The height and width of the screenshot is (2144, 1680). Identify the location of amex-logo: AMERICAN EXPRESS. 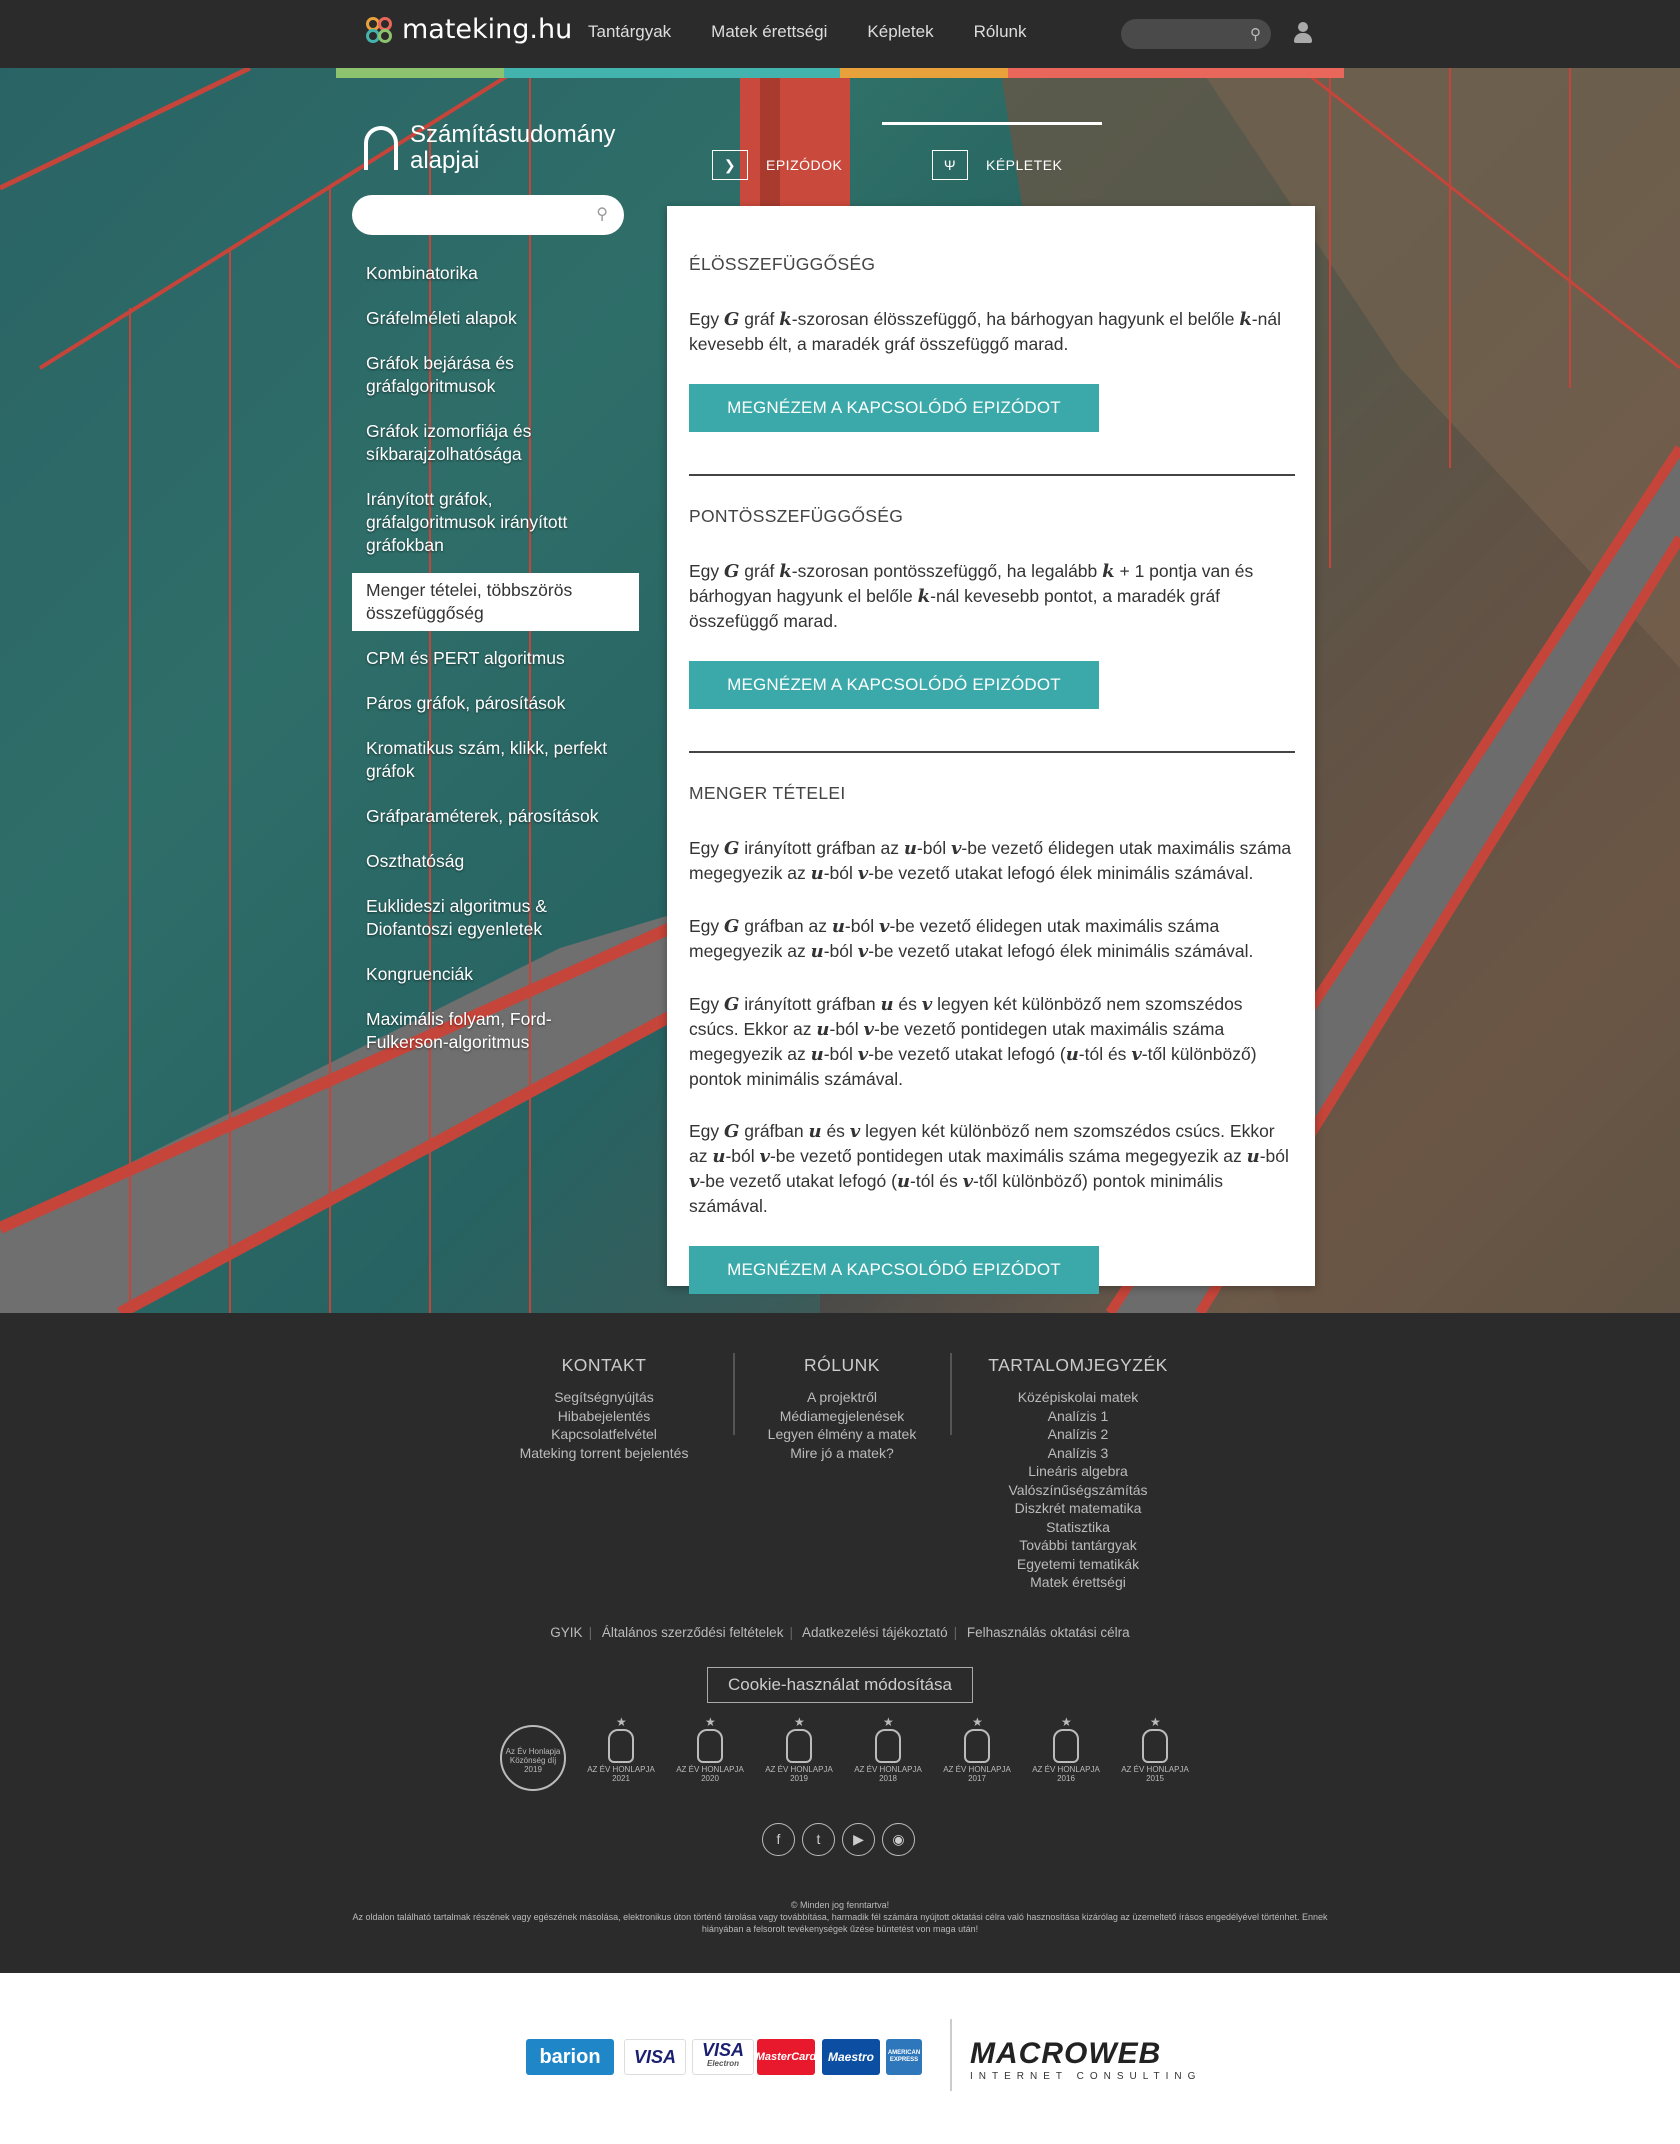
(904, 2057).